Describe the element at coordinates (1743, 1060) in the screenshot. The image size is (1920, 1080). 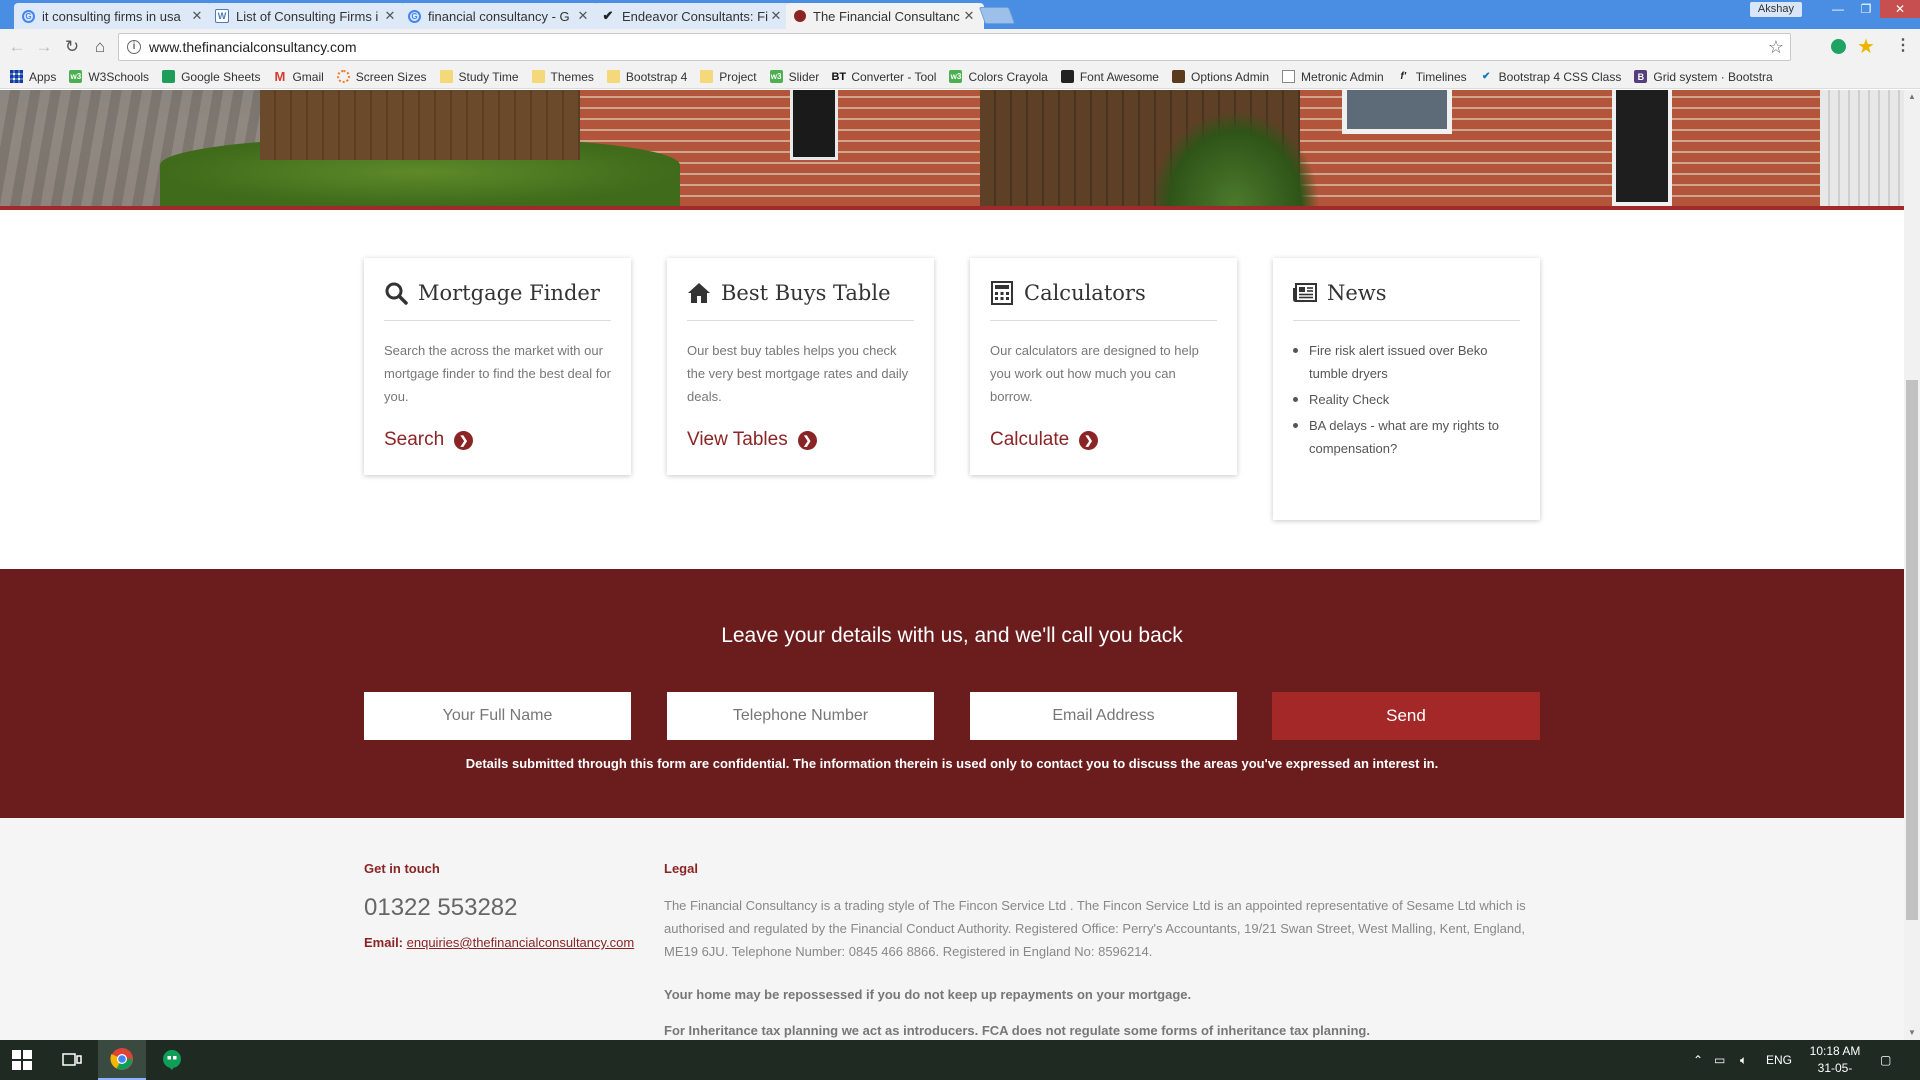
I see `volume-muted-icon: 🔈︎` at that location.